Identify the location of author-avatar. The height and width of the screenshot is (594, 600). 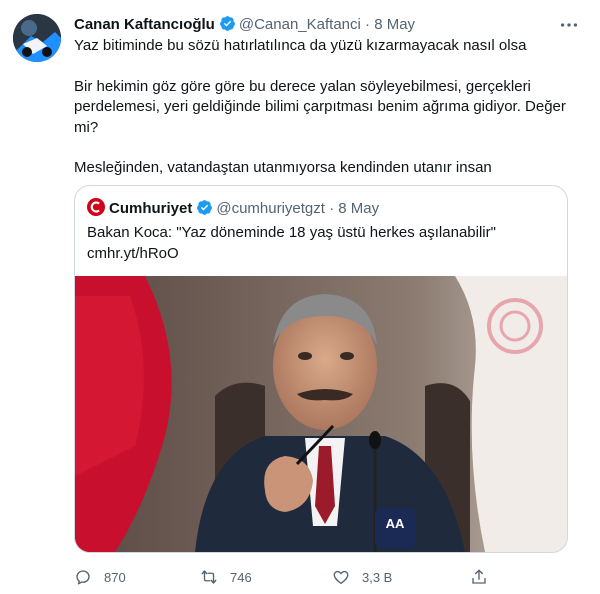
(37, 38).